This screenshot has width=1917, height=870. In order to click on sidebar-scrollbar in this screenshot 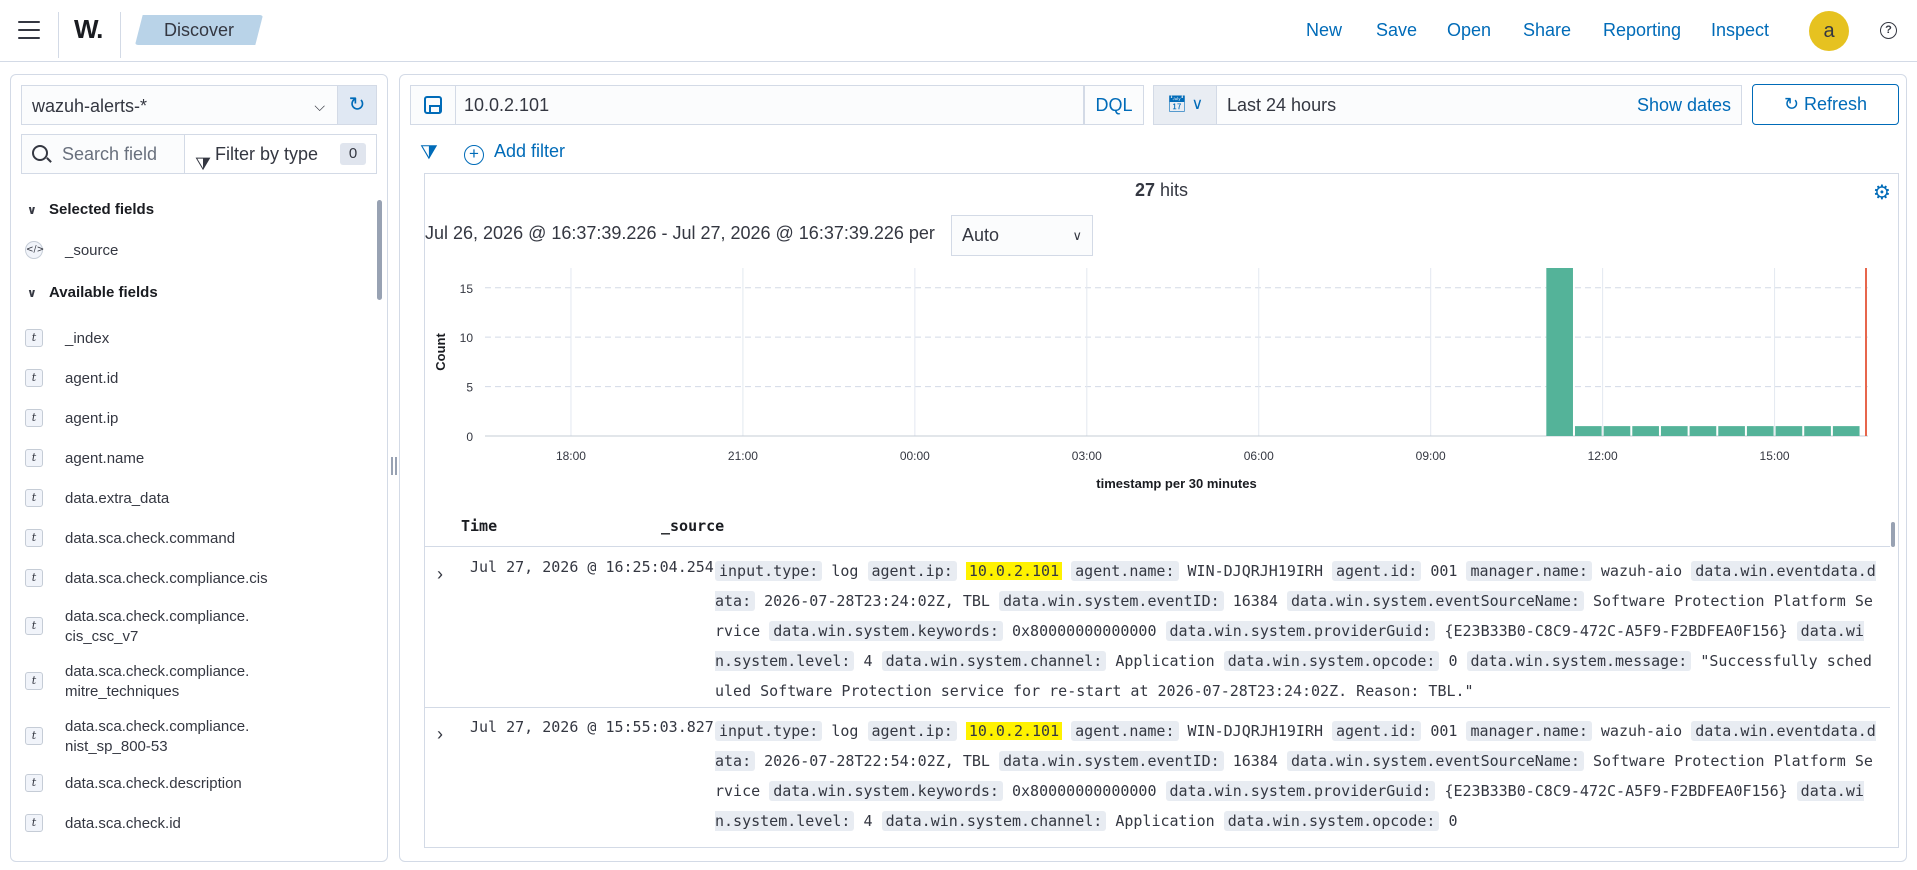, I will do `click(379, 250)`.